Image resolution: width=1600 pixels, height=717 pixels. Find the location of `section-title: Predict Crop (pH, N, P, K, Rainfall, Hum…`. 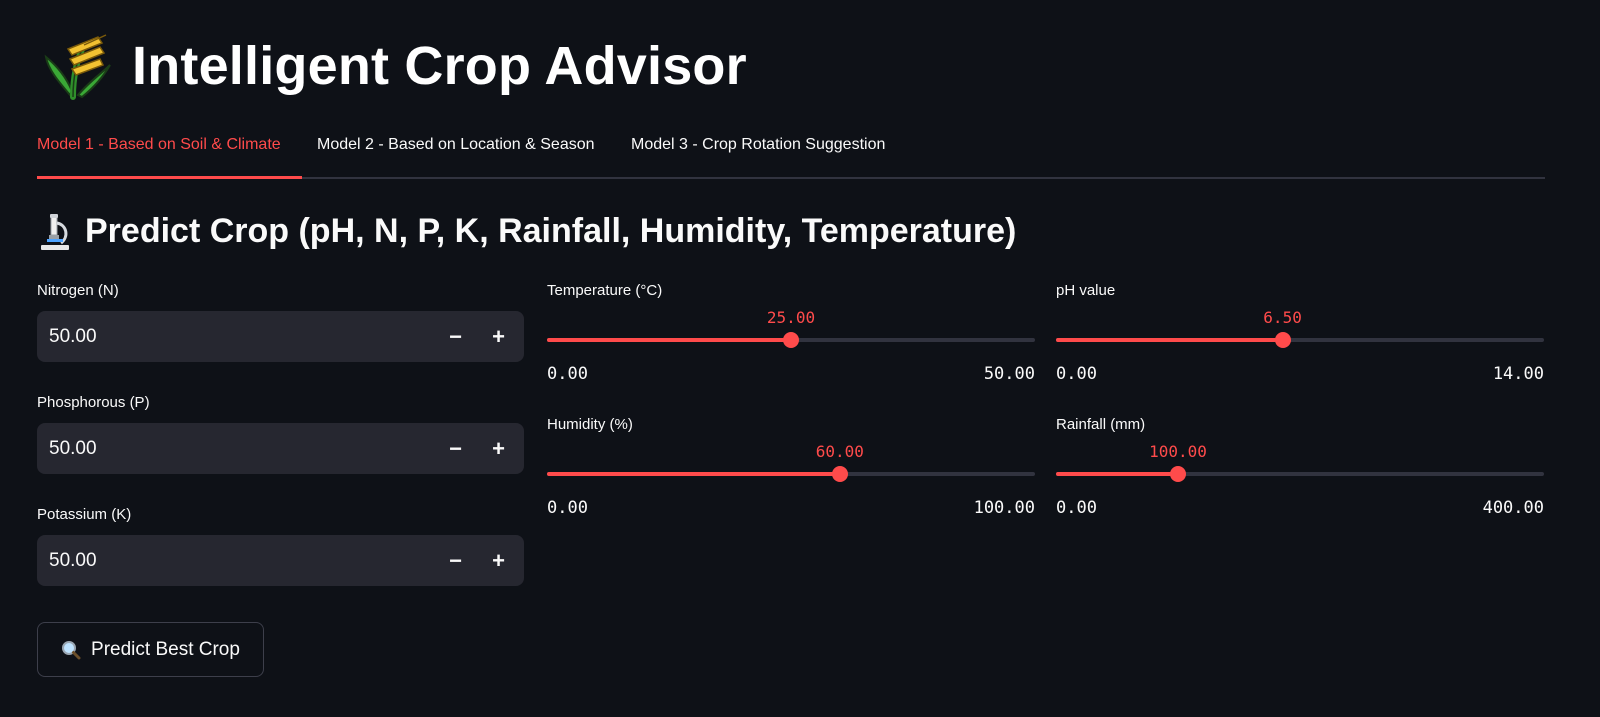

section-title: Predict Crop (pH, N, P, K, Rainfall, Hum… is located at coordinates (551, 231).